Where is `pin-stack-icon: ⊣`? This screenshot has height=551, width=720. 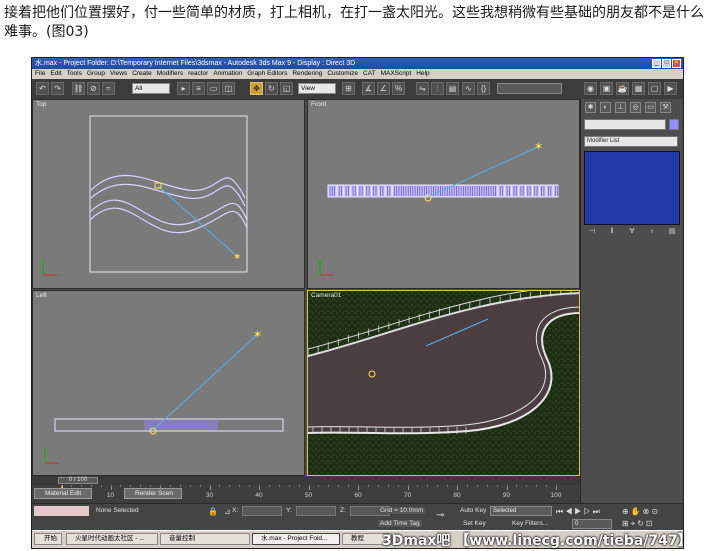
pin-stack-icon: ⊣ is located at coordinates (592, 232).